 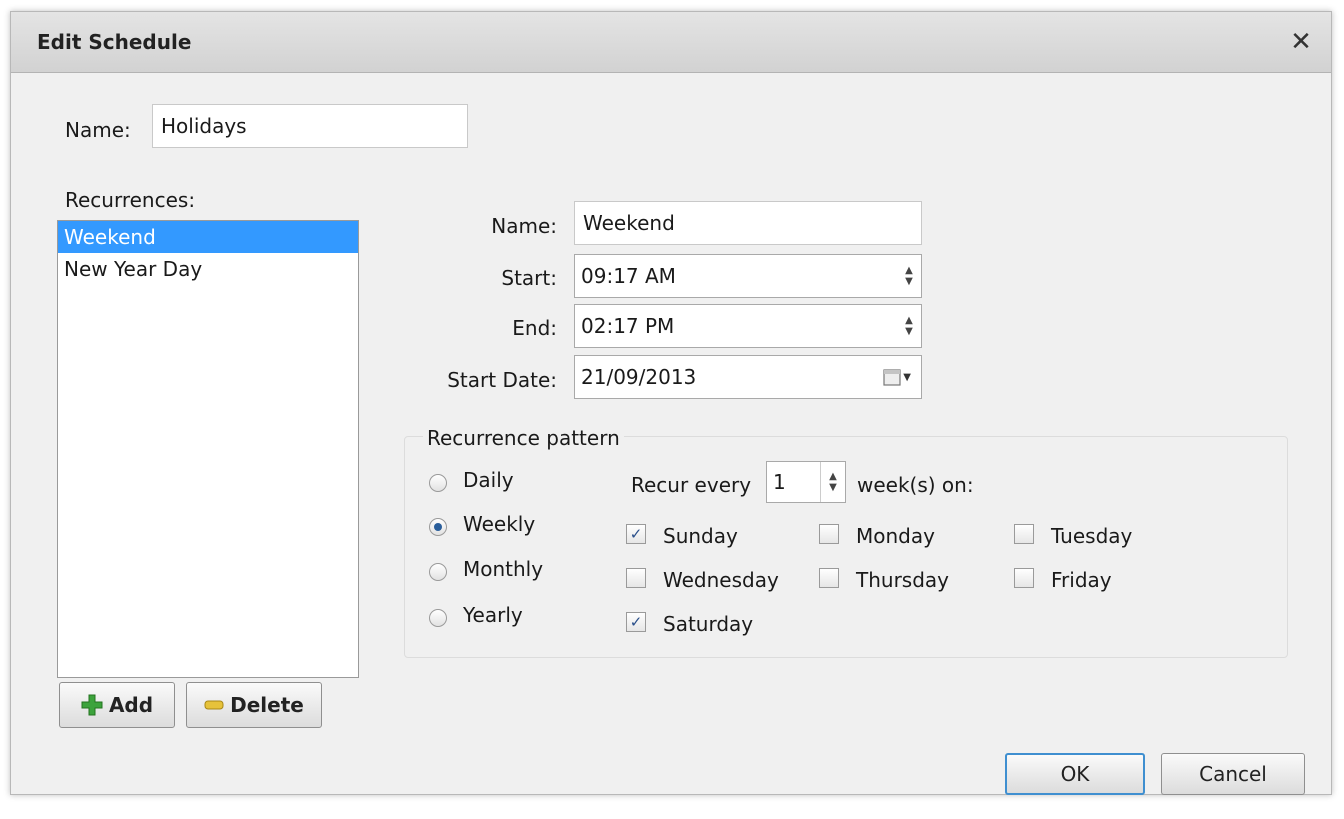 I want to click on radio-weekly-label: Weekly, so click(x=499, y=524).